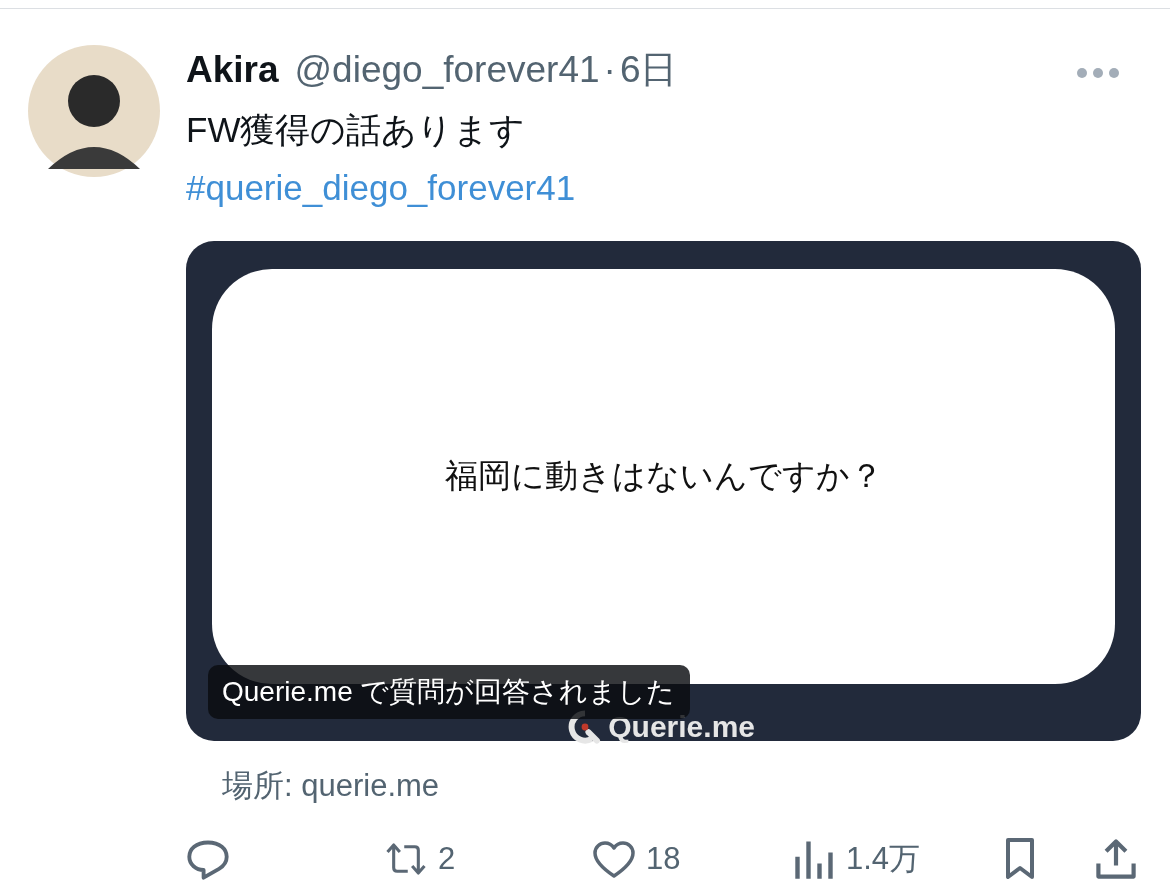 The width and height of the screenshot is (1170, 892). I want to click on post-time: 6日, so click(648, 70).